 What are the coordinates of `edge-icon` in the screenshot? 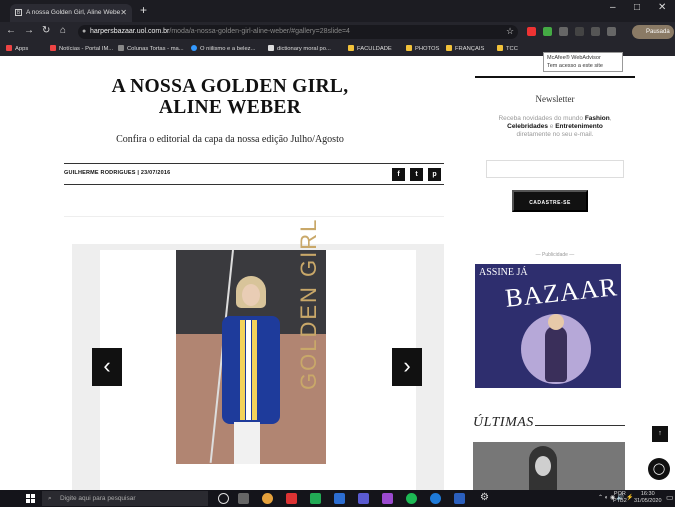 It's located at (435, 498).